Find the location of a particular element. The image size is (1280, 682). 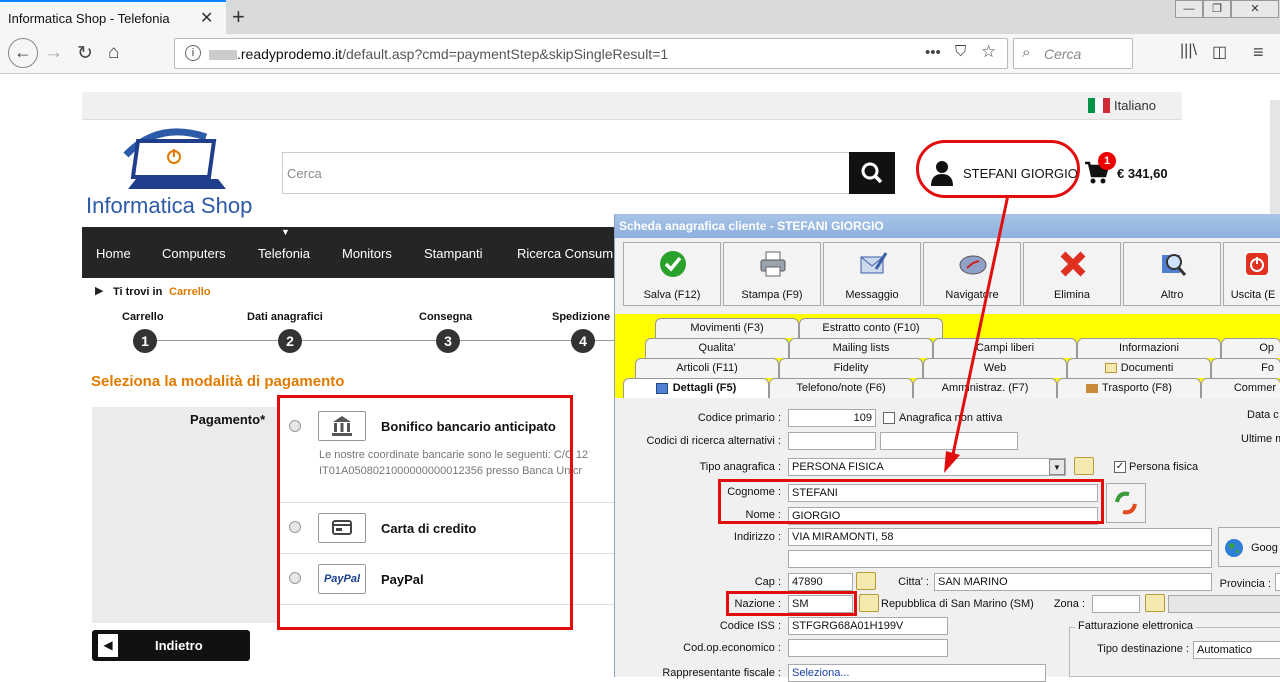

forward-icon: → is located at coordinates (53, 53).